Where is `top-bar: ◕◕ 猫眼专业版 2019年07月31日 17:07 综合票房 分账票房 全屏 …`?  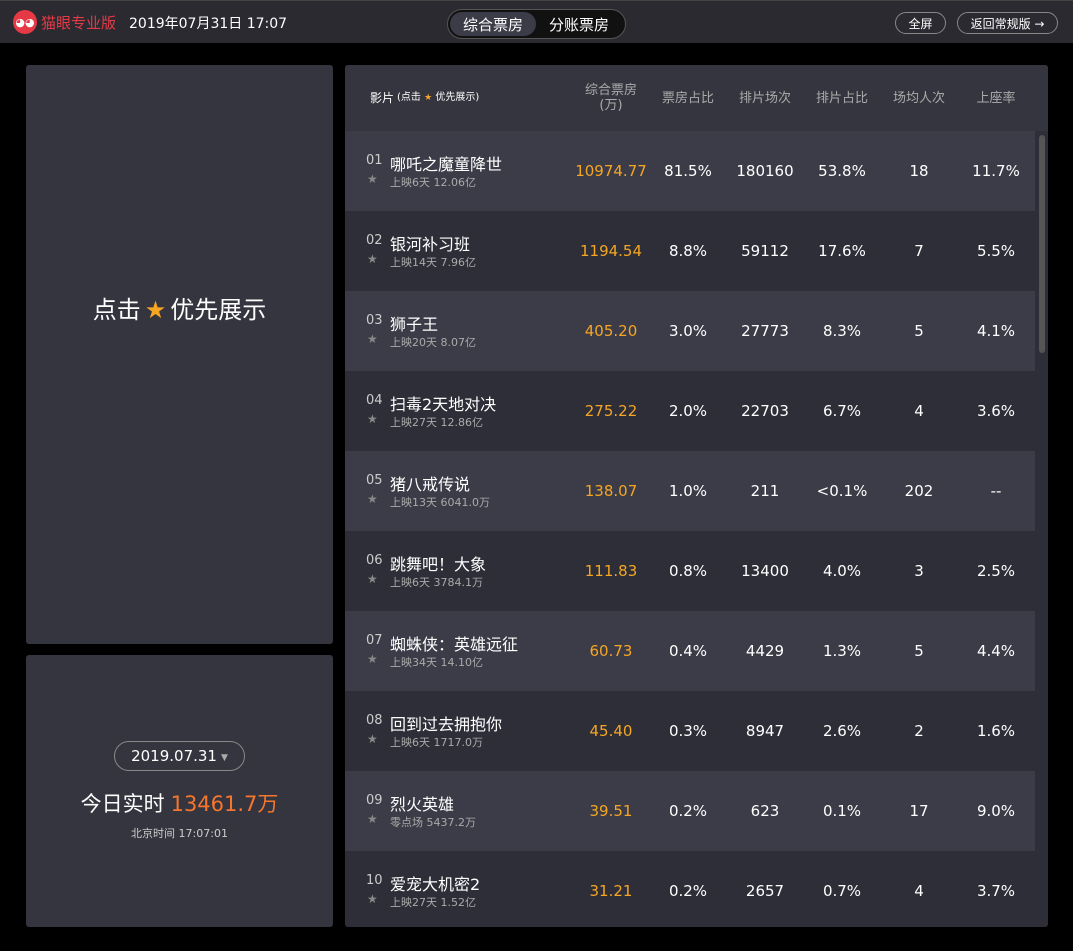
top-bar: ◕◕ 猫眼专业版 2019年07月31日 17:07 综合票房 分账票房 全屏 … is located at coordinates (536, 21).